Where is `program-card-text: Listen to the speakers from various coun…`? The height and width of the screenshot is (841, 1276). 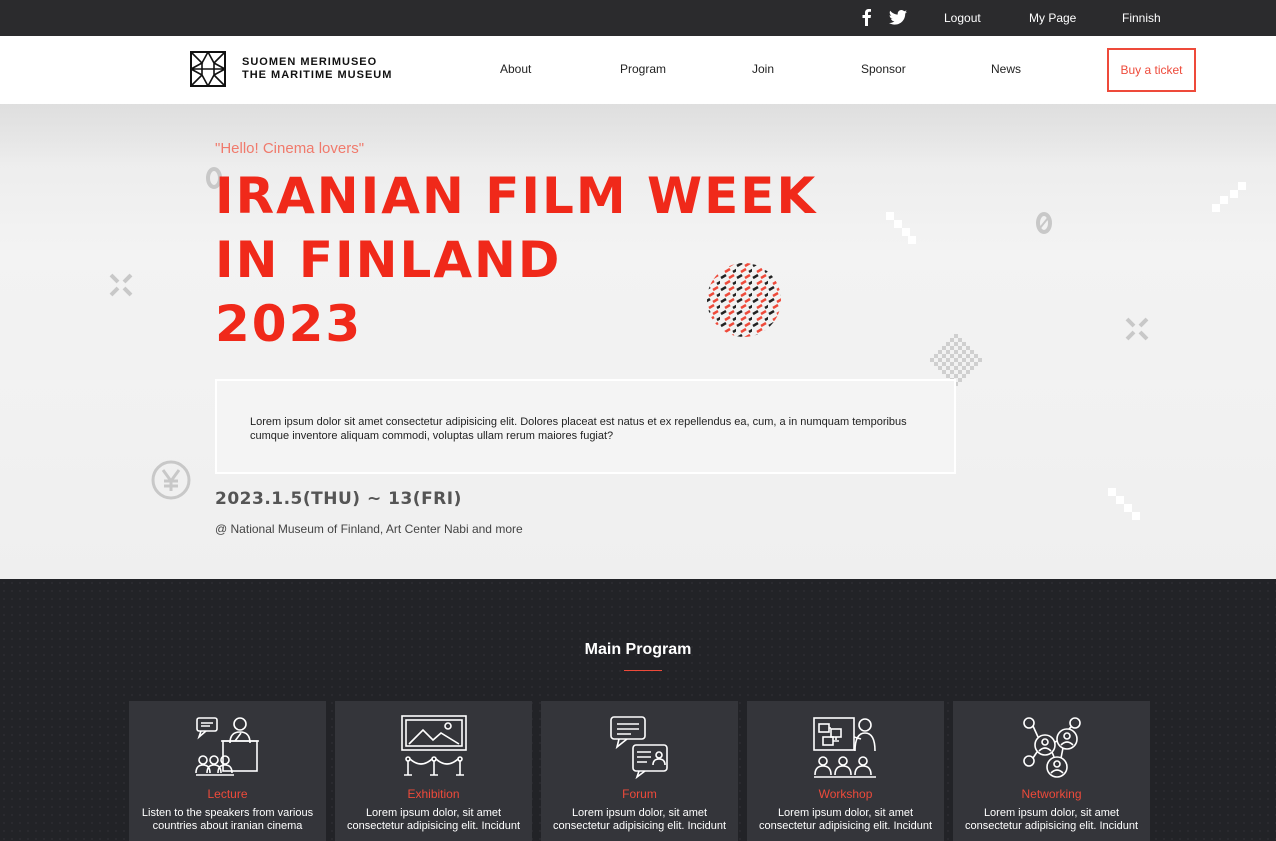
program-card-text: Listen to the speakers from various coun… is located at coordinates (227, 819).